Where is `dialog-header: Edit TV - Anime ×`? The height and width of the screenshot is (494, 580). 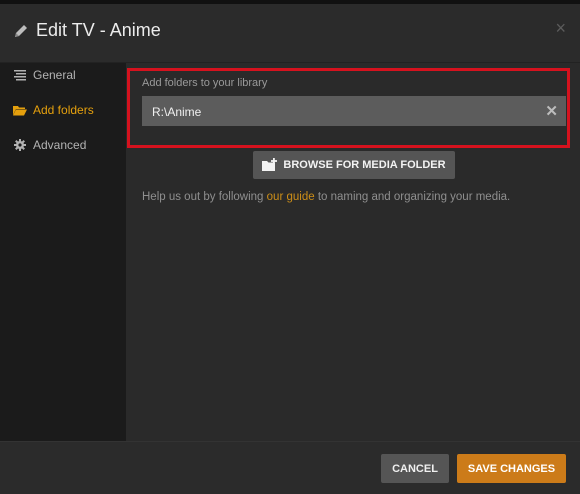
dialog-header: Edit TV - Anime × is located at coordinates (290, 33).